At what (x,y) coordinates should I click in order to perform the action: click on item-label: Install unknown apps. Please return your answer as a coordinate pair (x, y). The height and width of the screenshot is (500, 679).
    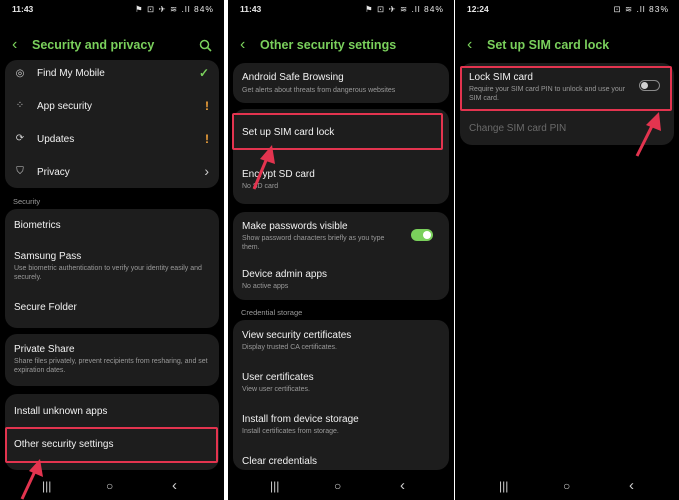
    Looking at the image, I should click on (61, 411).